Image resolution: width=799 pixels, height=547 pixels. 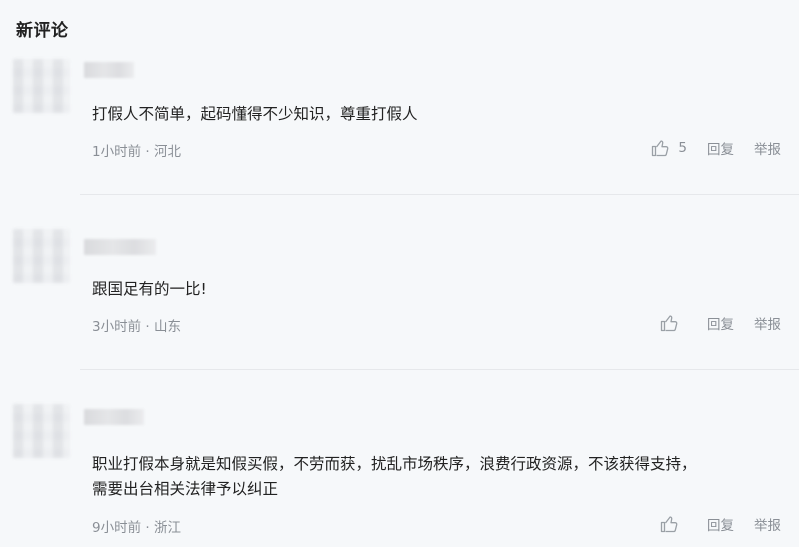 What do you see at coordinates (167, 152) in the screenshot?
I see `comment-location: 河北` at bounding box center [167, 152].